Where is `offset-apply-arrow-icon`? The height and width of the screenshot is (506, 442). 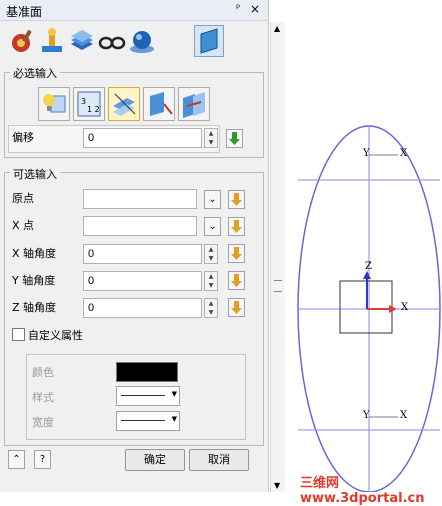 offset-apply-arrow-icon is located at coordinates (234, 138).